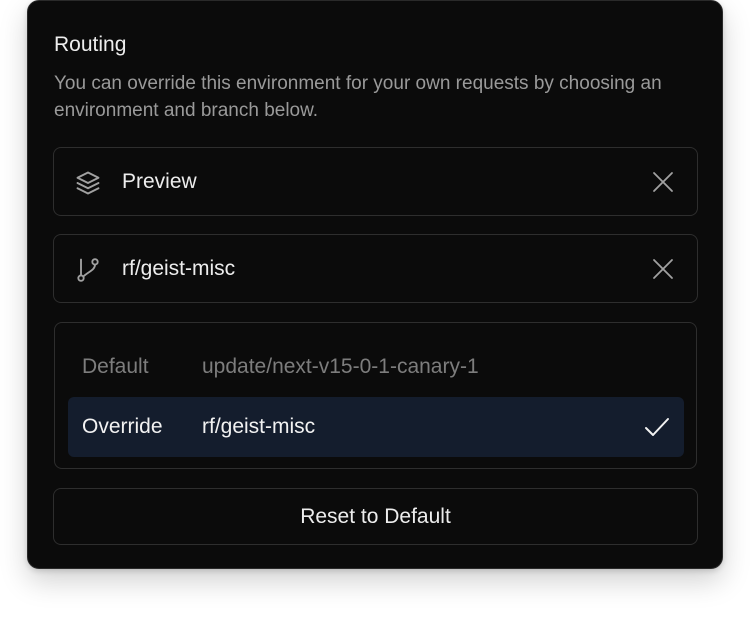 This screenshot has width=750, height=623. Describe the element at coordinates (259, 426) in the screenshot. I see `route-branch: rf/geist-misc` at that location.